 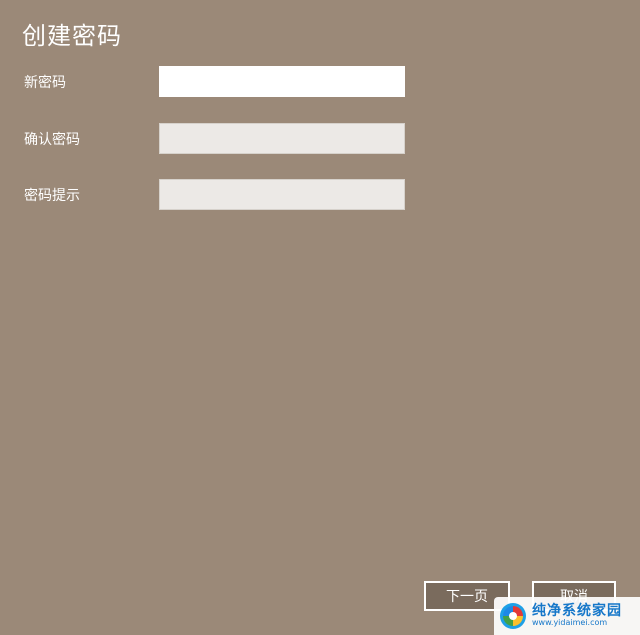 I want to click on watermark-text: 纯净系统家园 www.yidaimei.com, so click(x=577, y=615).